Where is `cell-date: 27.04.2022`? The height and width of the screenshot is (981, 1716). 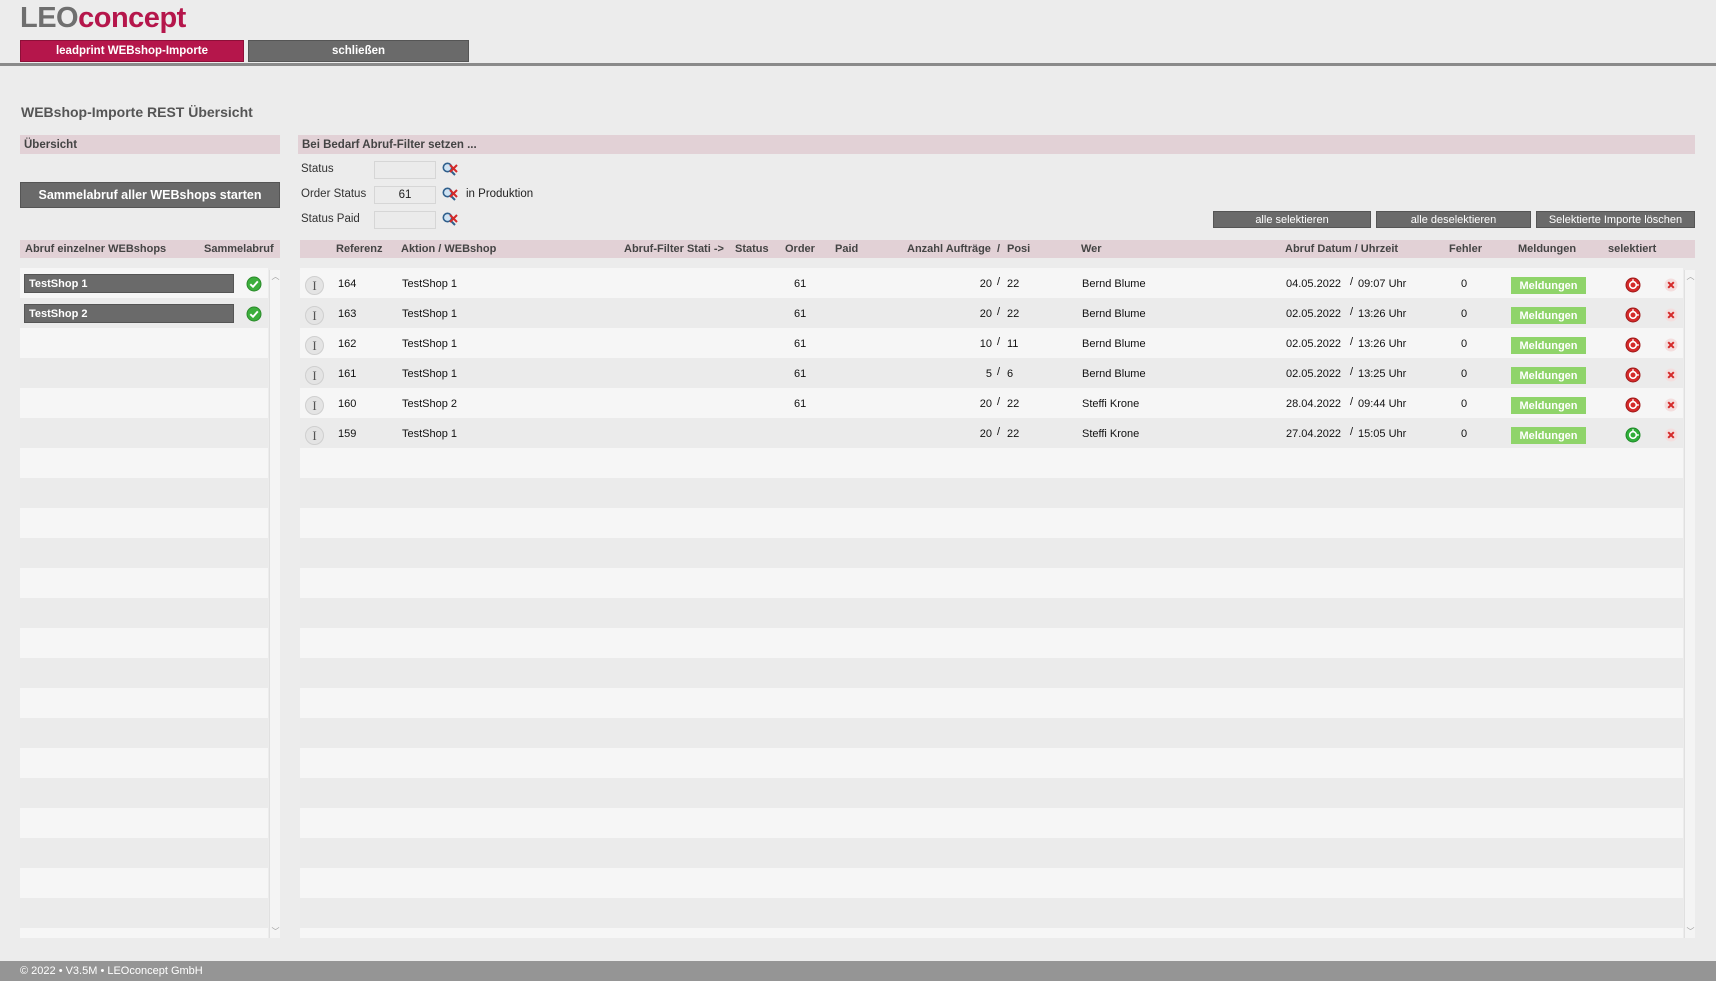 cell-date: 27.04.2022 is located at coordinates (1314, 434).